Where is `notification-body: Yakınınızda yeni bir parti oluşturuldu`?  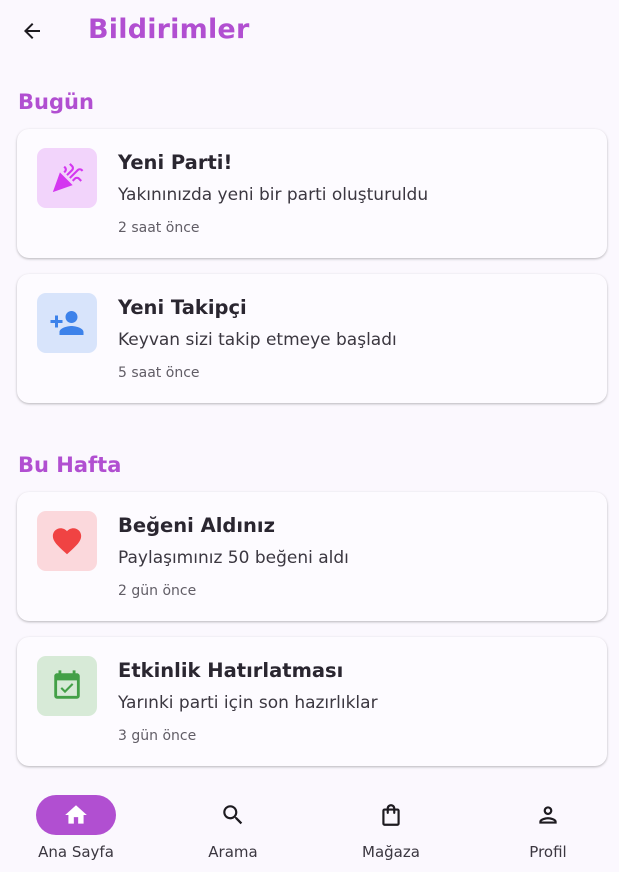 notification-body: Yakınınızda yeni bir parti oluşturuldu is located at coordinates (273, 195).